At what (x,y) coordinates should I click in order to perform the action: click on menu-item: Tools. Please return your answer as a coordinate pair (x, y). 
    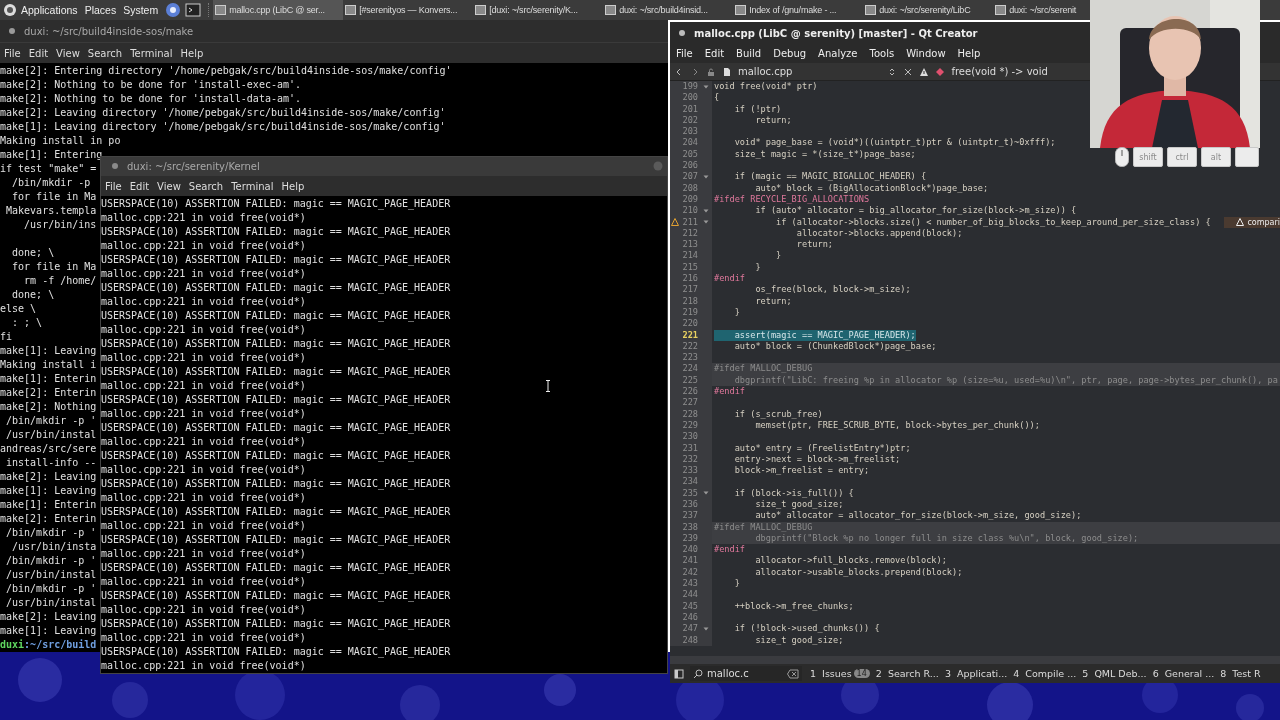
    Looking at the image, I should click on (882, 53).